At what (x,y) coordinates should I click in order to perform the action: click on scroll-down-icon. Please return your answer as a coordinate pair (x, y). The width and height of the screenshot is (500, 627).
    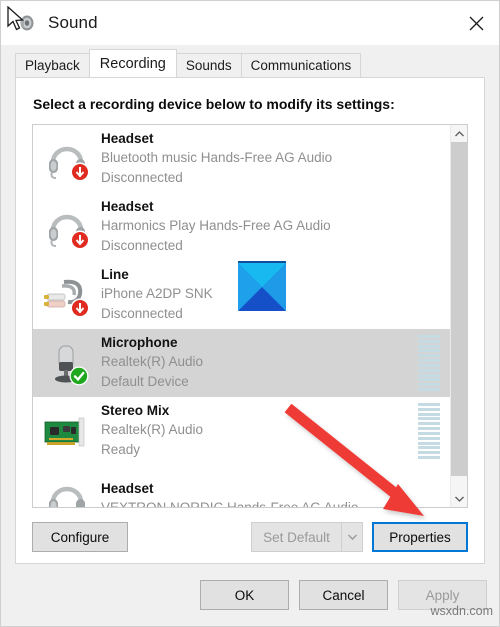
    Looking at the image, I should click on (459, 498).